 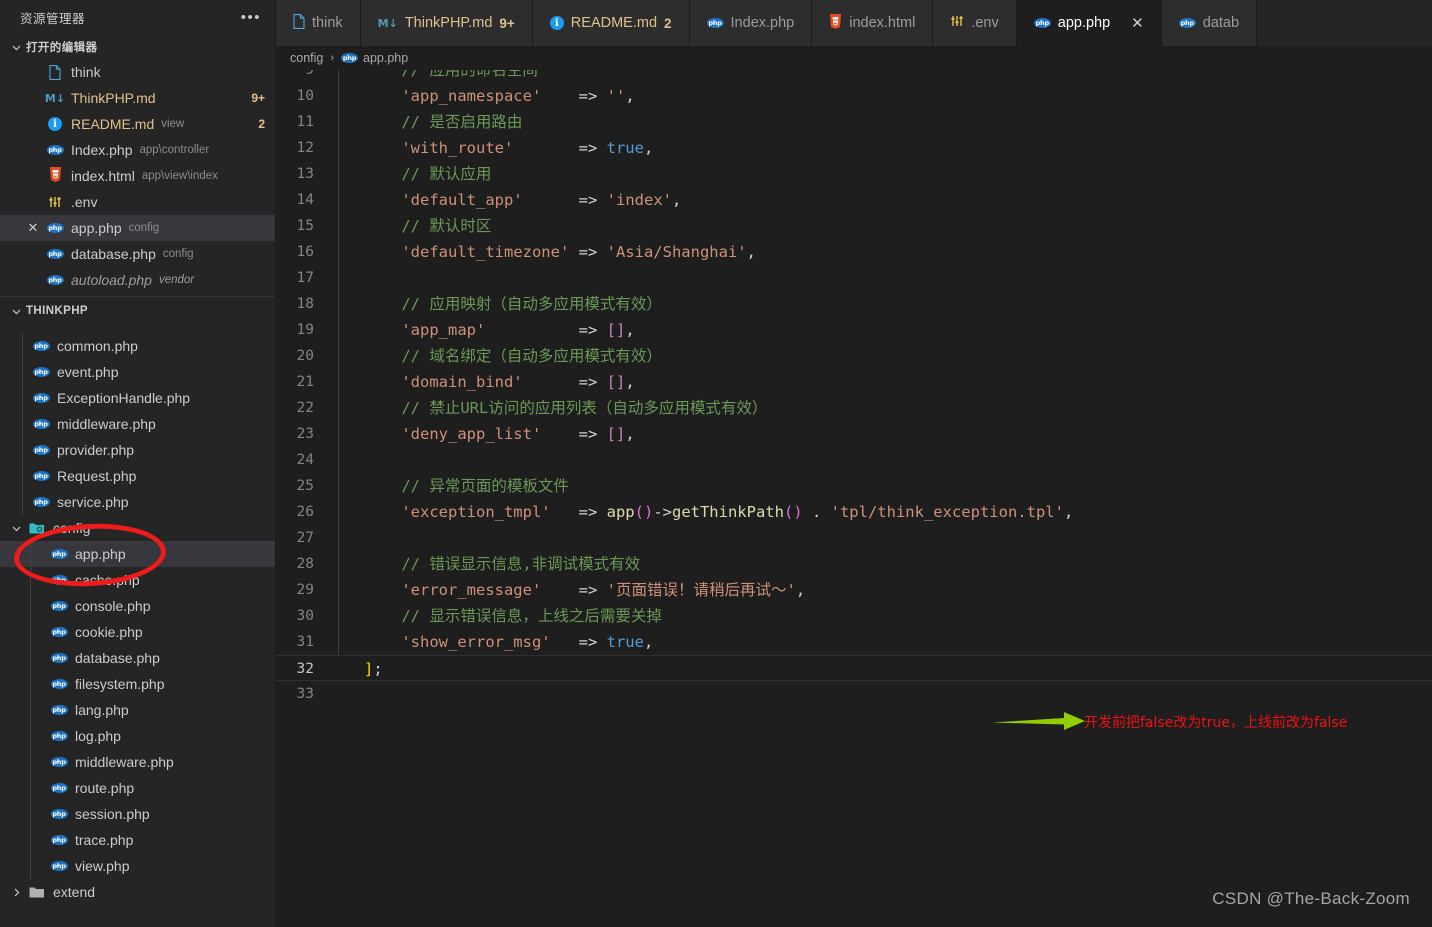 I want to click on code-line: 14 'default_app' => 'index',, so click(x=854, y=200).